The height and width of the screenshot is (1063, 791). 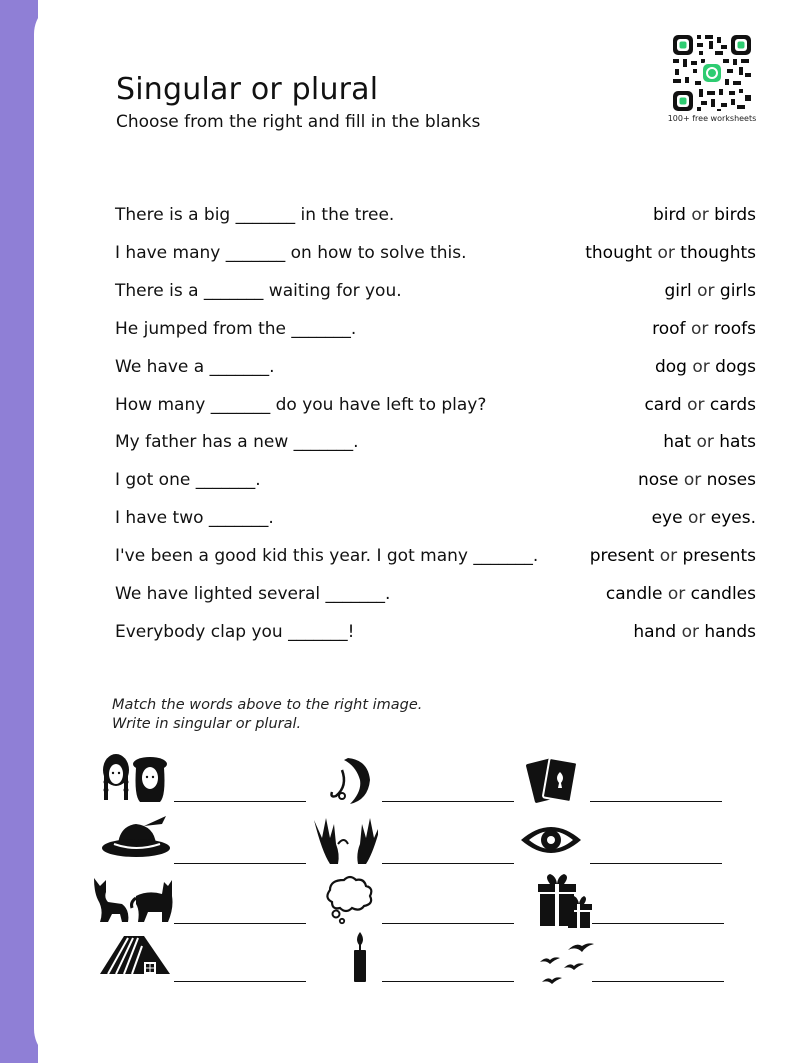 What do you see at coordinates (732, 404) in the screenshot?
I see `plural-option: cards` at bounding box center [732, 404].